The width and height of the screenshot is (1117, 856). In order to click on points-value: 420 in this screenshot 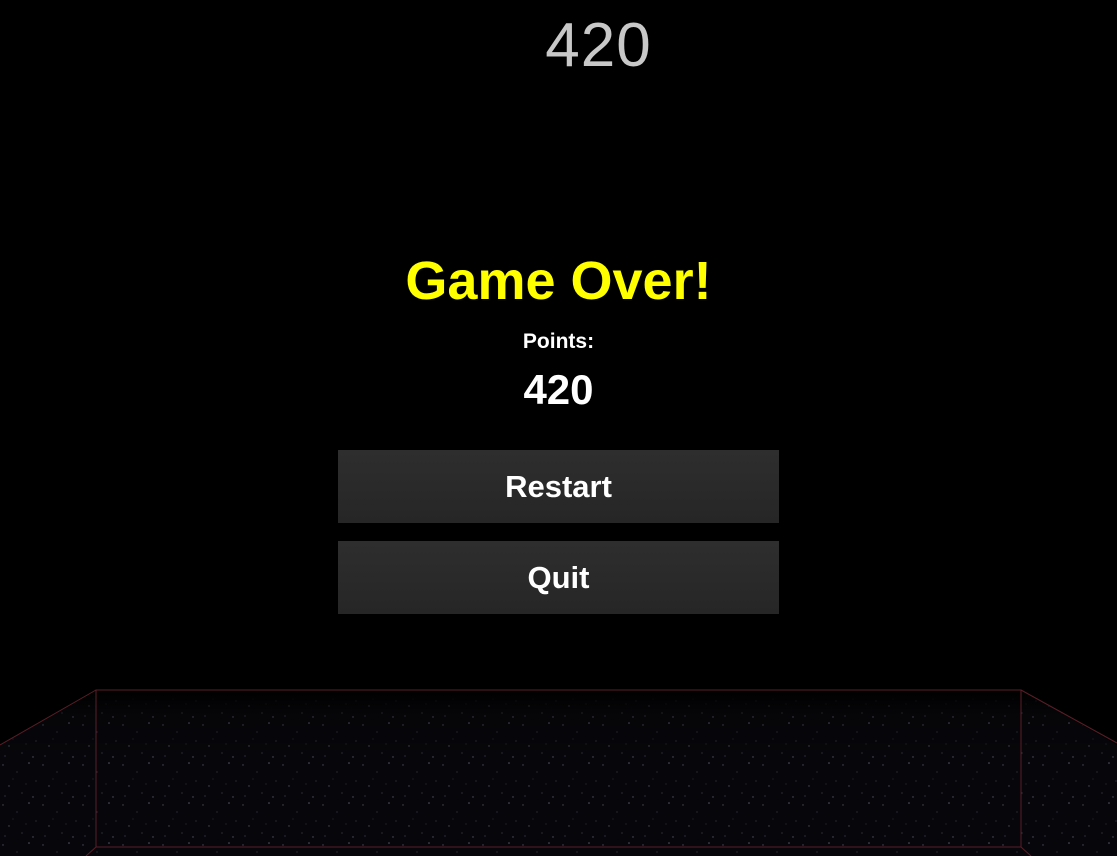, I will do `click(558, 389)`.